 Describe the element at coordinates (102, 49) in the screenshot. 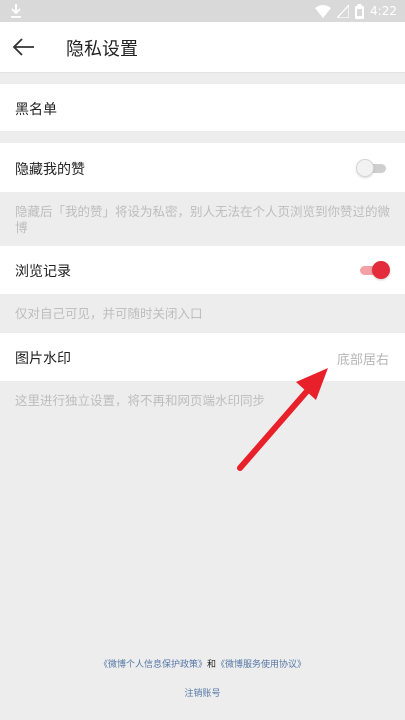

I see `page-title: 隐私设置` at that location.